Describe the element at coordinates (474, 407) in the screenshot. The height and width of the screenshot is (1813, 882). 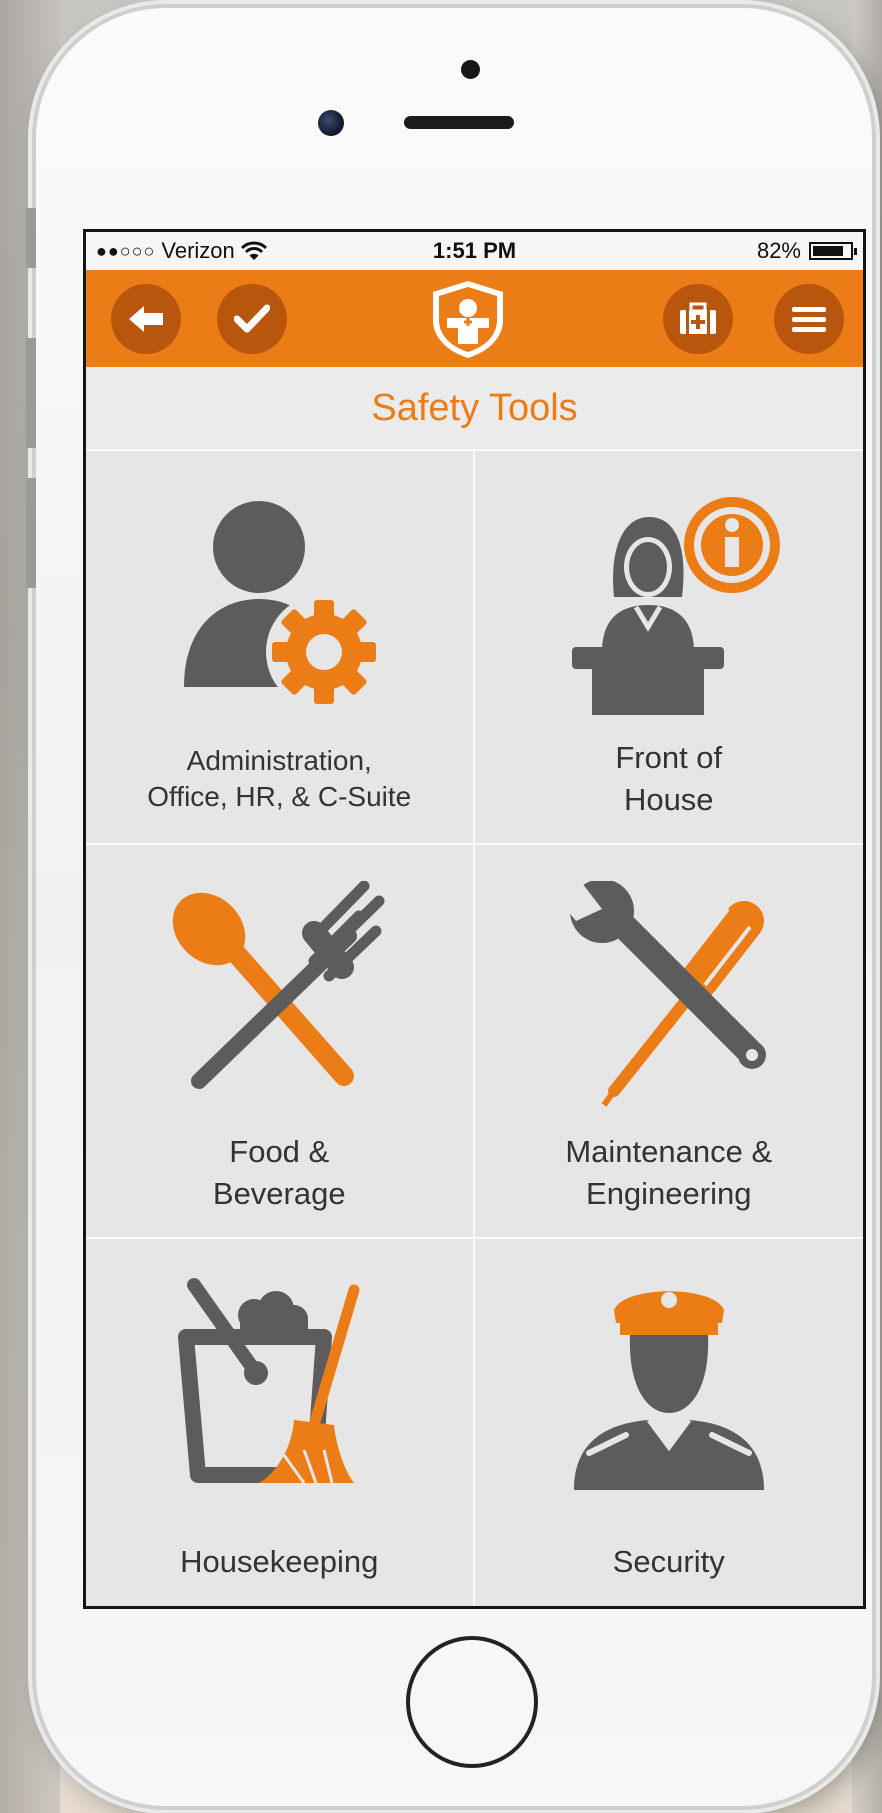
I see `page-title: Safety Tools` at that location.